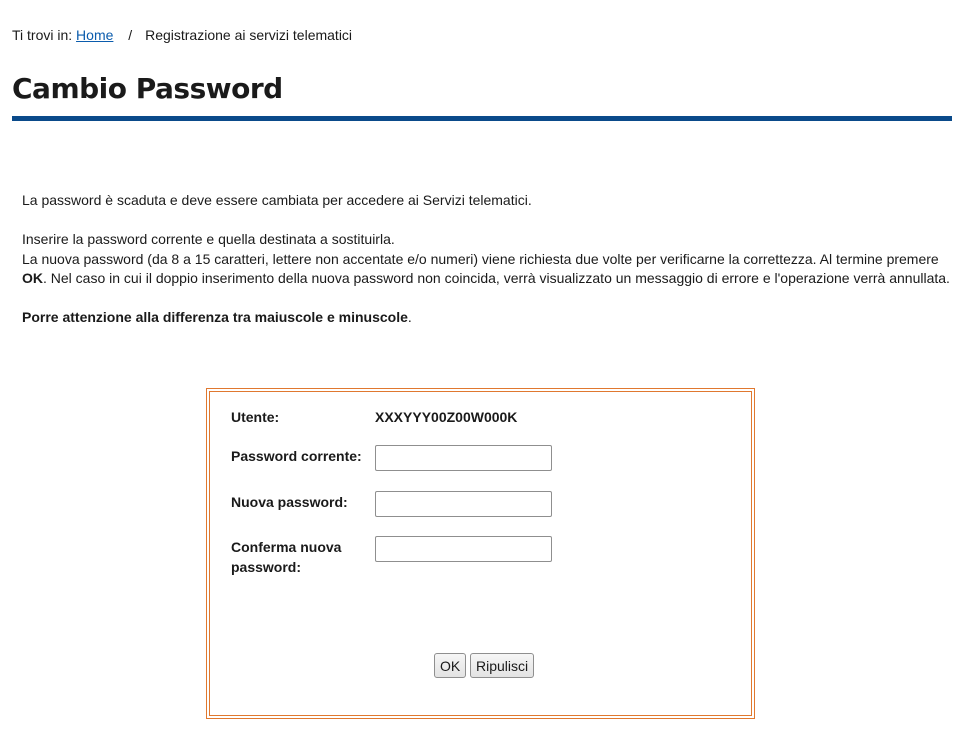 This screenshot has height=736, width=977. I want to click on ok-button: OK, so click(450, 665).